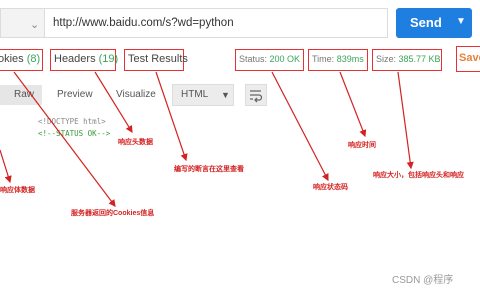 The width and height of the screenshot is (480, 300). Describe the element at coordinates (17, 190) in the screenshot. I see `annotation-response-body: 响应体数据` at that location.